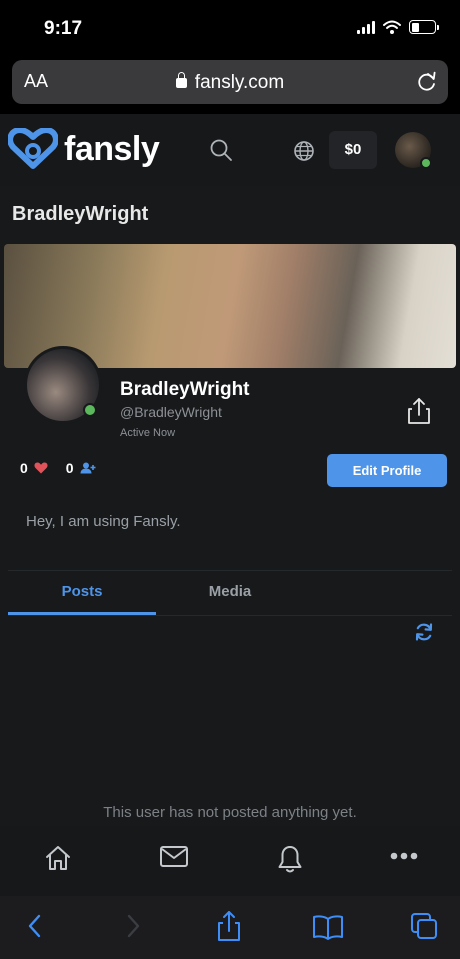  What do you see at coordinates (133, 926) in the screenshot?
I see `forward-icon` at bounding box center [133, 926].